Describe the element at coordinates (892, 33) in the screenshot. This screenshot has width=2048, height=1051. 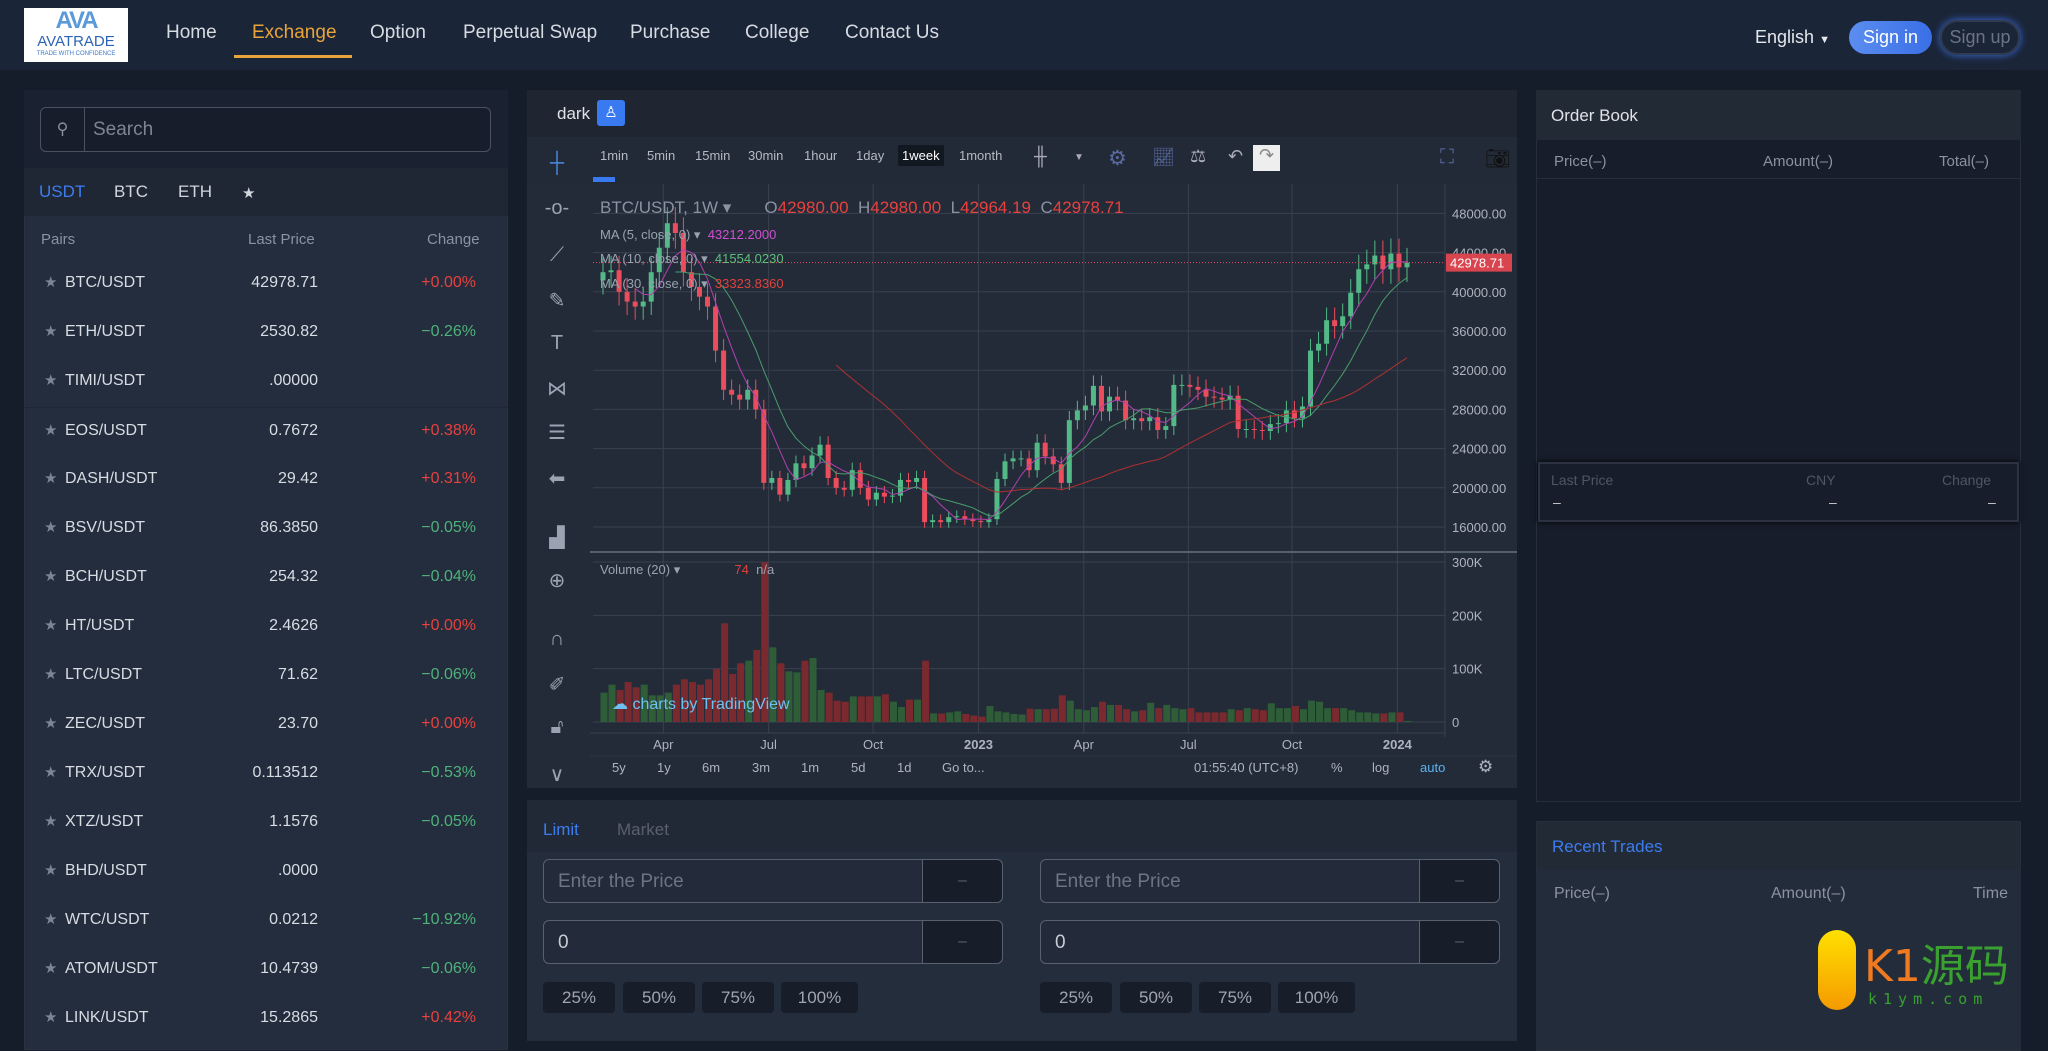
I see `nav-contact-us: Contact Us` at that location.